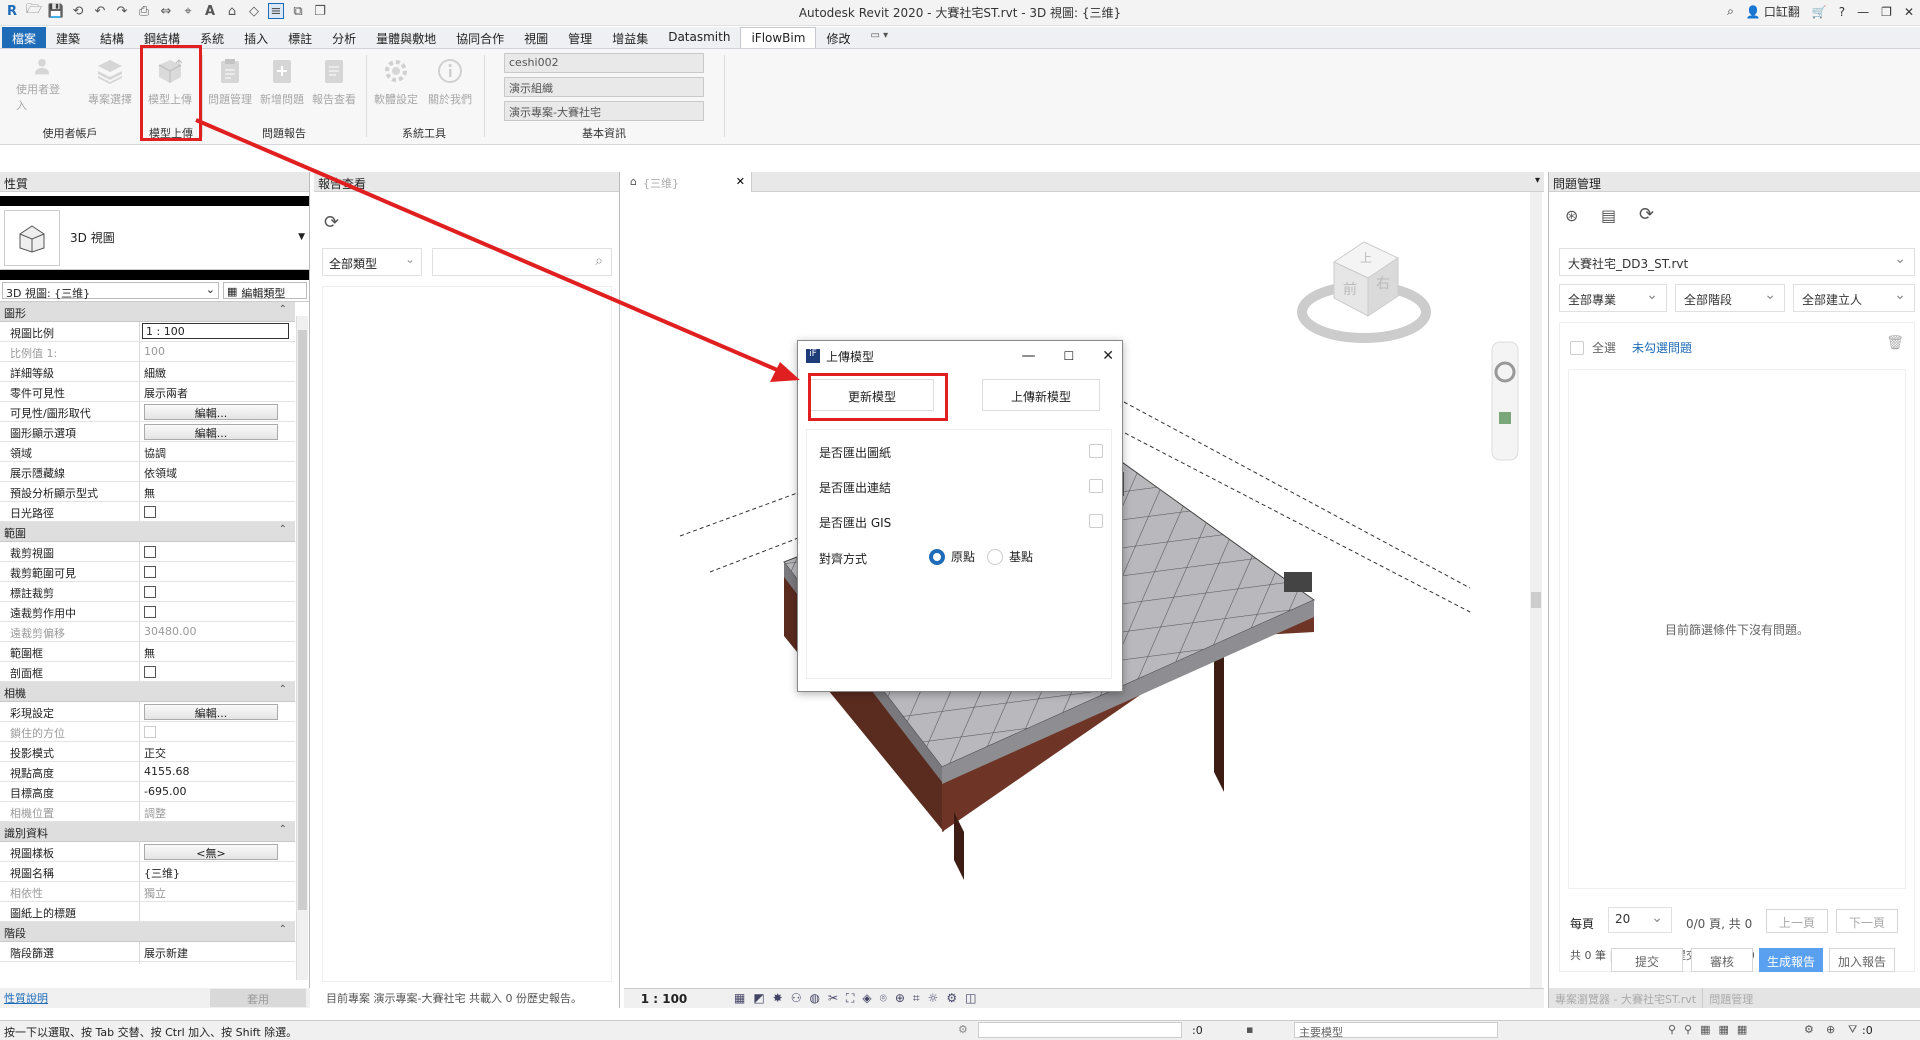  What do you see at coordinates (217, 891) in the screenshot?
I see `property-value: 獨立` at bounding box center [217, 891].